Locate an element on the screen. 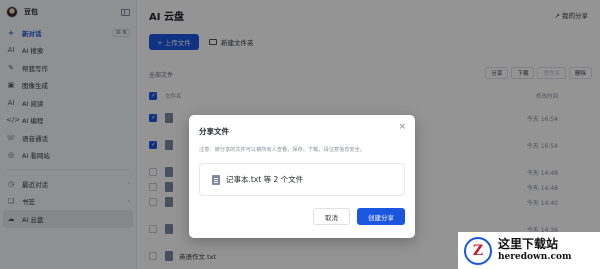 The image size is (600, 269). watermark-title: 这里下载站 is located at coordinates (528, 244).